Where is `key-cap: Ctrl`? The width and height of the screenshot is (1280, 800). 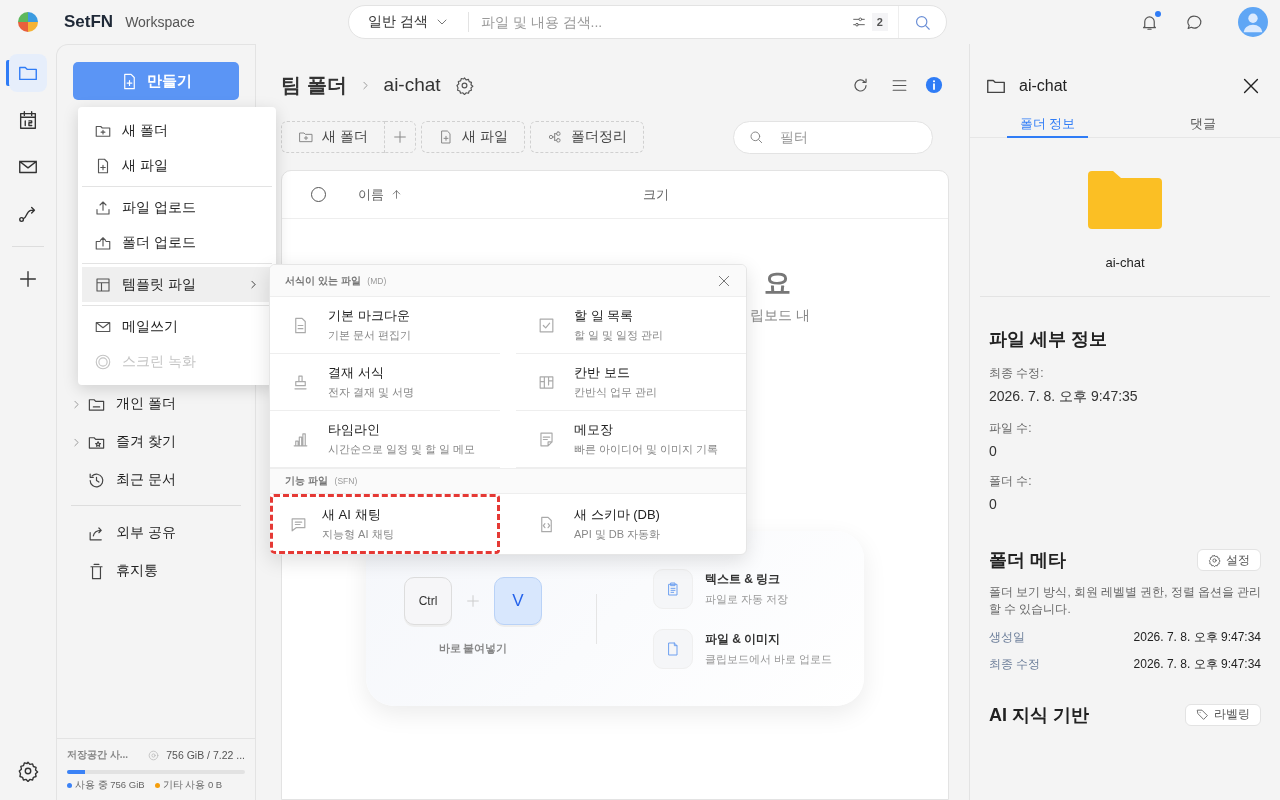
key-cap: Ctrl is located at coordinates (428, 601).